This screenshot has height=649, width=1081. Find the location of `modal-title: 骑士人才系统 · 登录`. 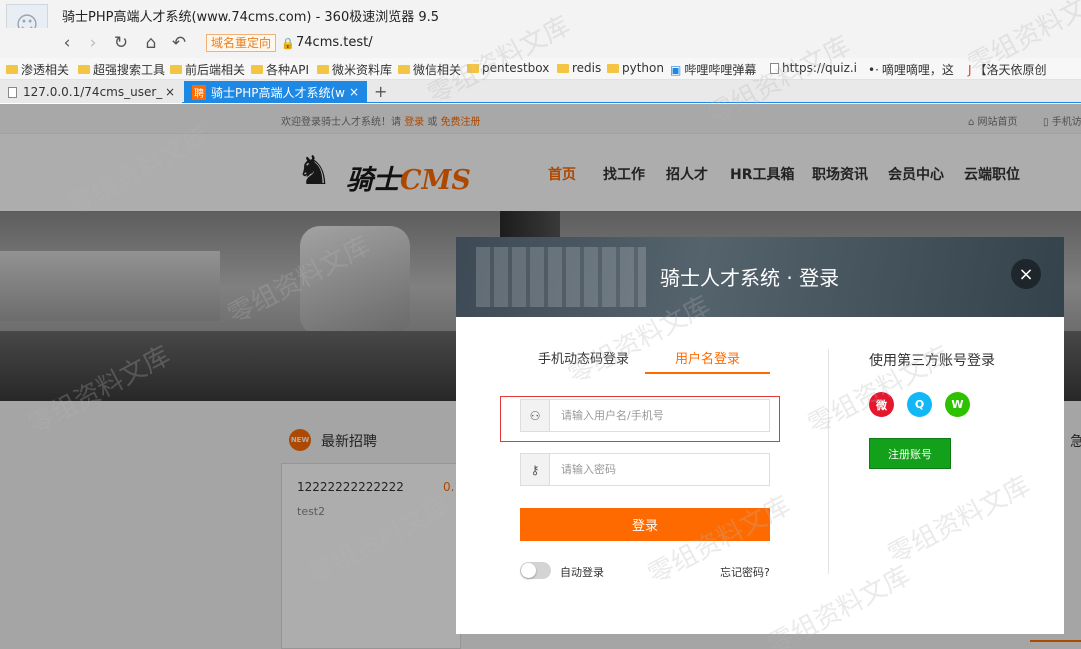

modal-title: 骑士人才系统 · 登录 is located at coordinates (750, 278).